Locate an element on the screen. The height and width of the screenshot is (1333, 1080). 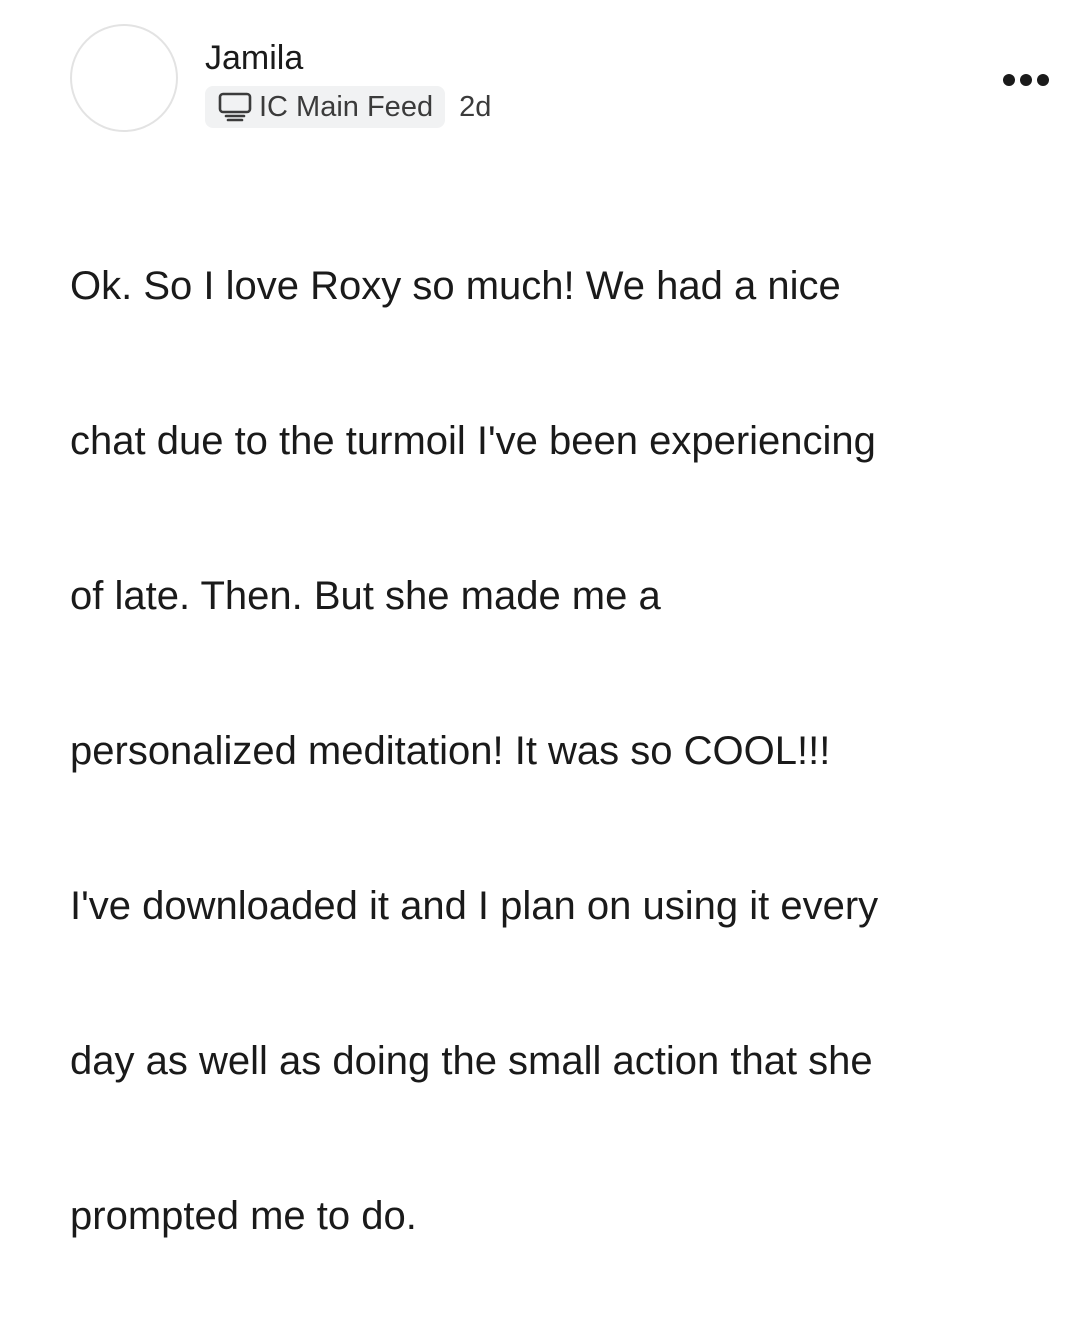
more-horizontal-icon is located at coordinates (1026, 80).